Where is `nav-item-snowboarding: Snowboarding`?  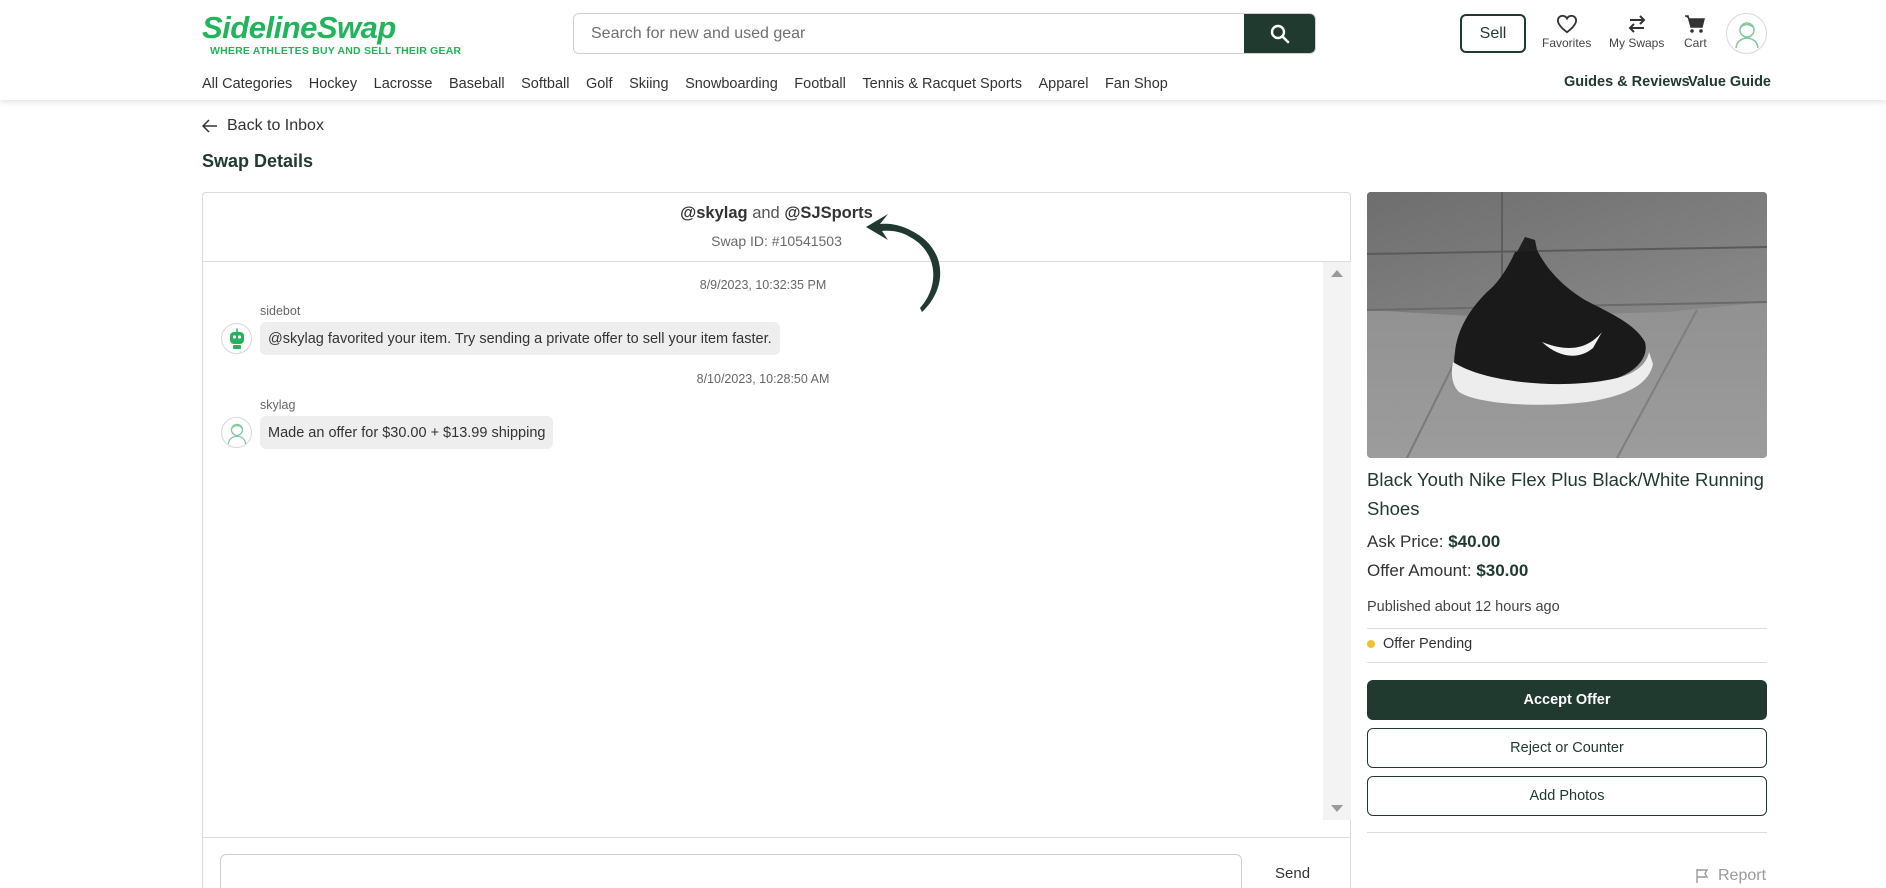 nav-item-snowboarding: Snowboarding is located at coordinates (731, 84).